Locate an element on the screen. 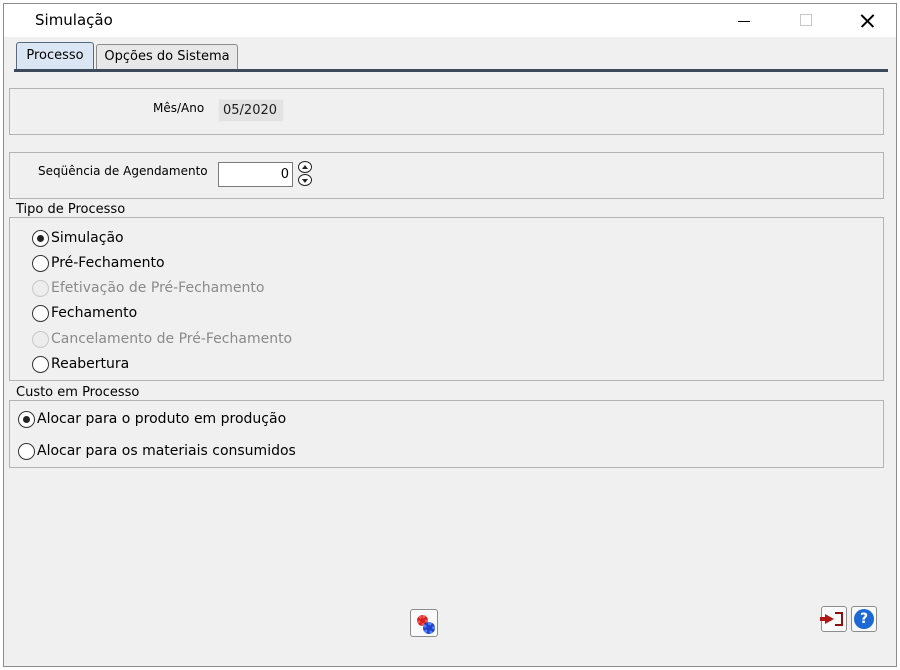 This screenshot has height=670, width=900. radio-label: Efetivação de Pré-Fechamento is located at coordinates (158, 288).